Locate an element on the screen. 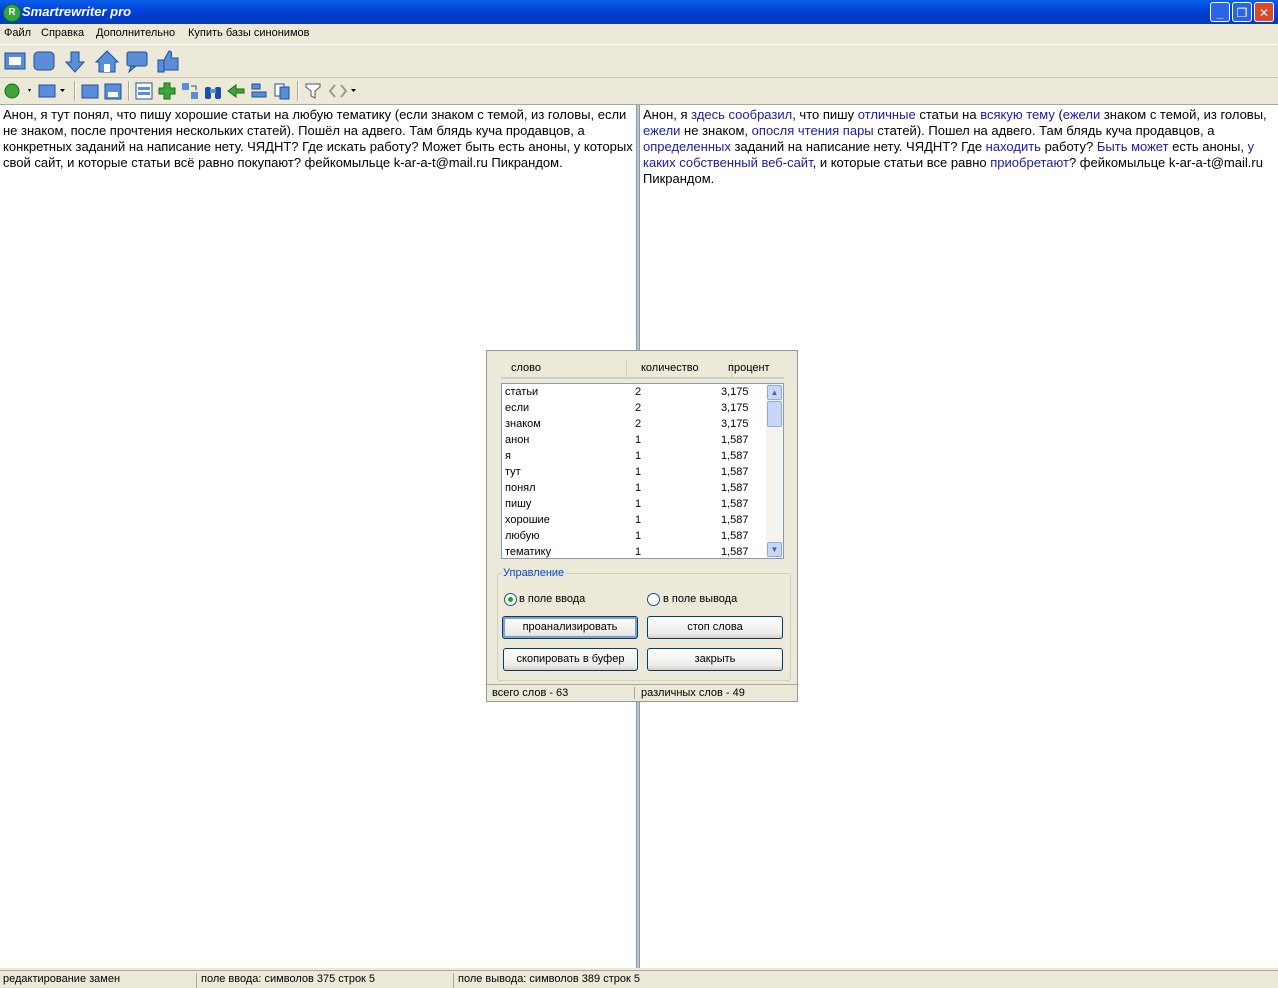 The height and width of the screenshot is (988, 1278). synonym-replacement: отличные is located at coordinates (887, 114).